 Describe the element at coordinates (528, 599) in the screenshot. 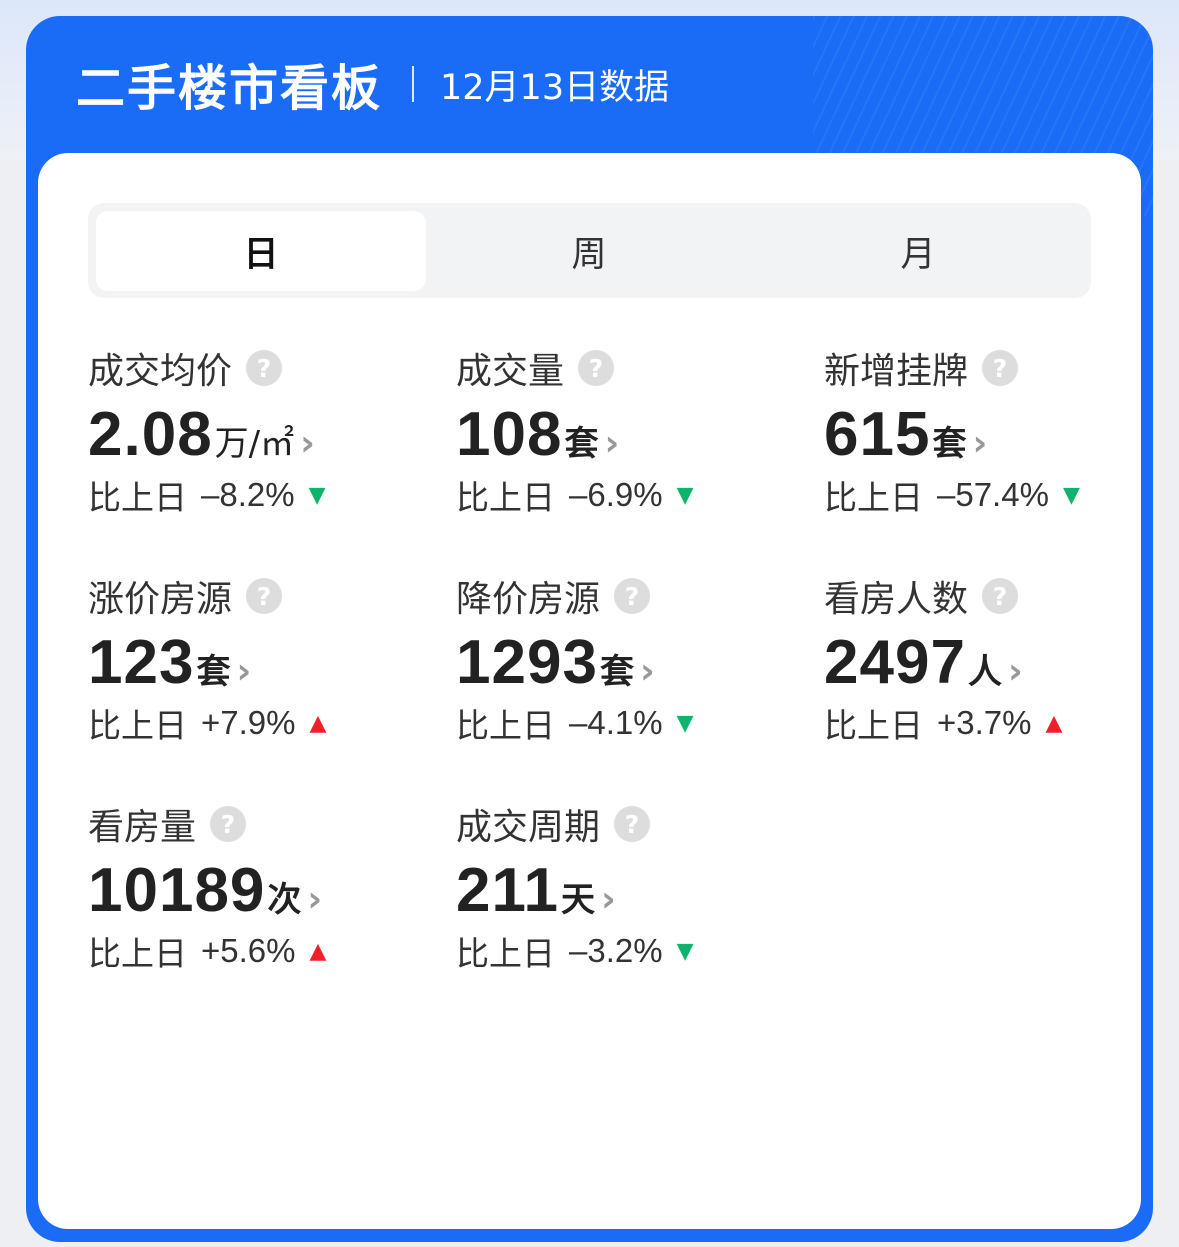

I see `metric-label: 降价房源` at that location.